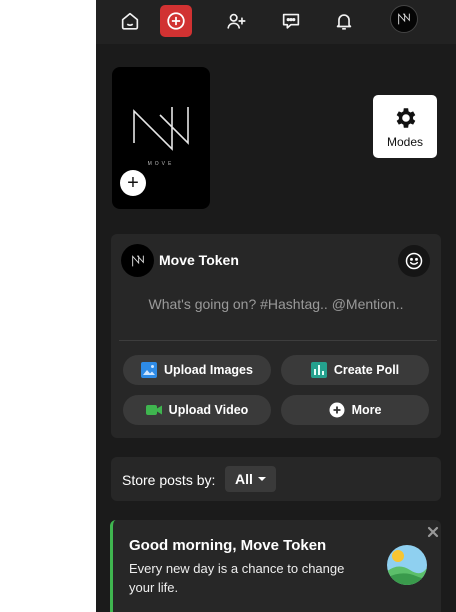 This screenshot has height=612, width=456. What do you see at coordinates (228, 545) in the screenshot?
I see `greeting-title: Good morning, Move Token` at bounding box center [228, 545].